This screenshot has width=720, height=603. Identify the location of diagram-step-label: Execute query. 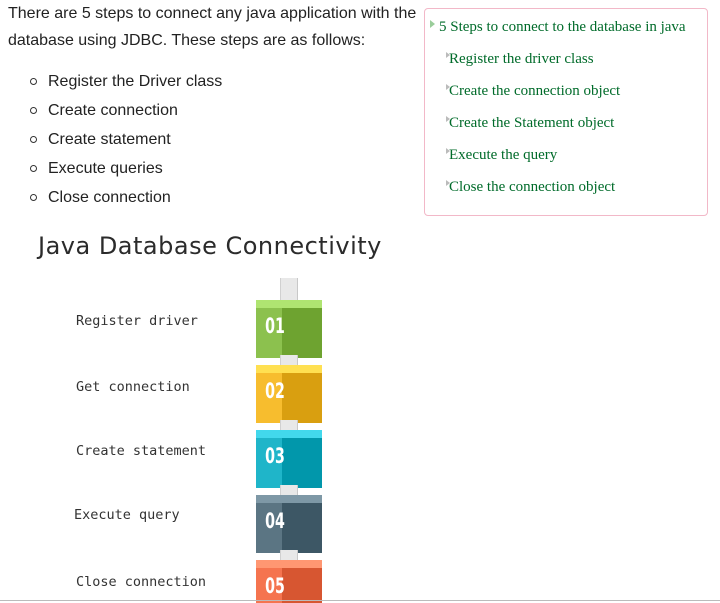
(127, 515).